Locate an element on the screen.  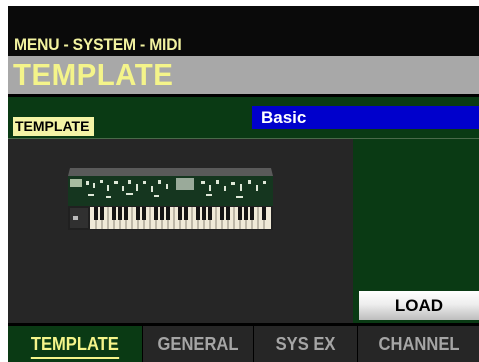
template-value-field: Basic is located at coordinates (365, 117).